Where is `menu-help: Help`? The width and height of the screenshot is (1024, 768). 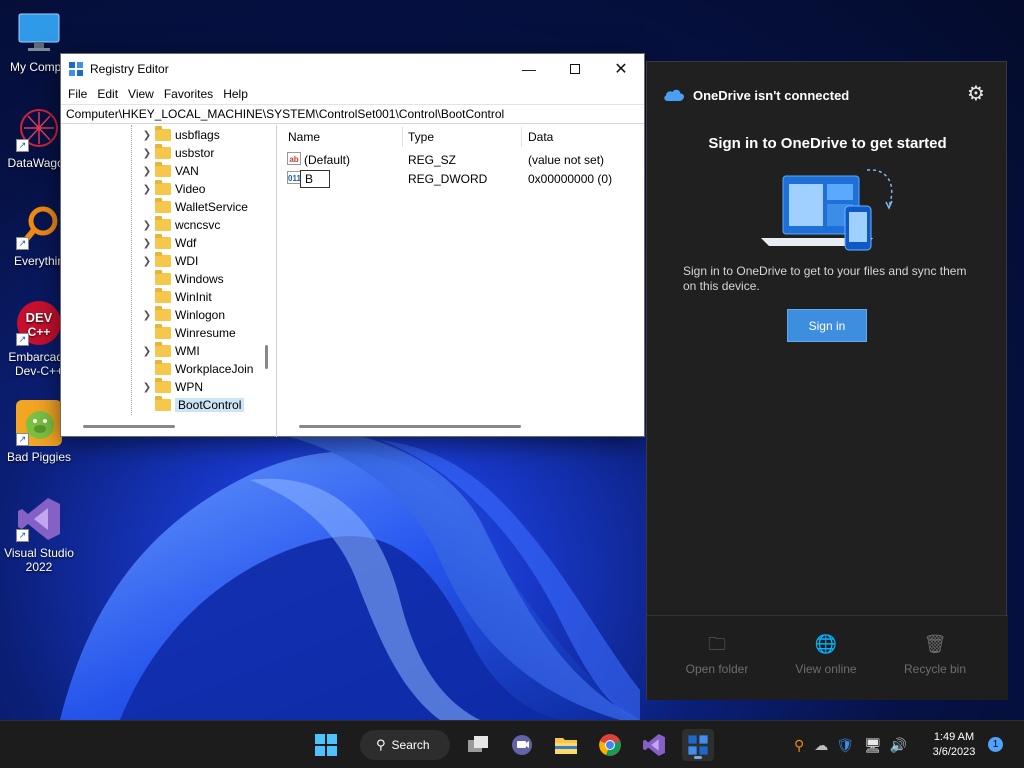 menu-help: Help is located at coordinates (235, 94).